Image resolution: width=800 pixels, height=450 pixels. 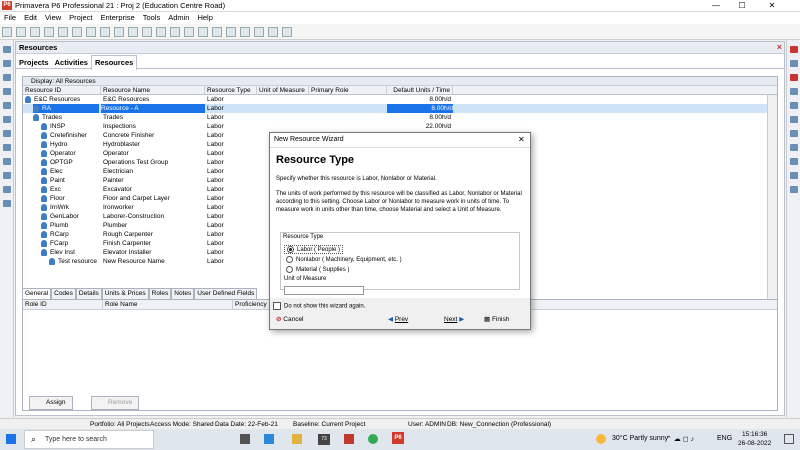 What do you see at coordinates (297, 439) in the screenshot?
I see `file-explorer-icon` at bounding box center [297, 439].